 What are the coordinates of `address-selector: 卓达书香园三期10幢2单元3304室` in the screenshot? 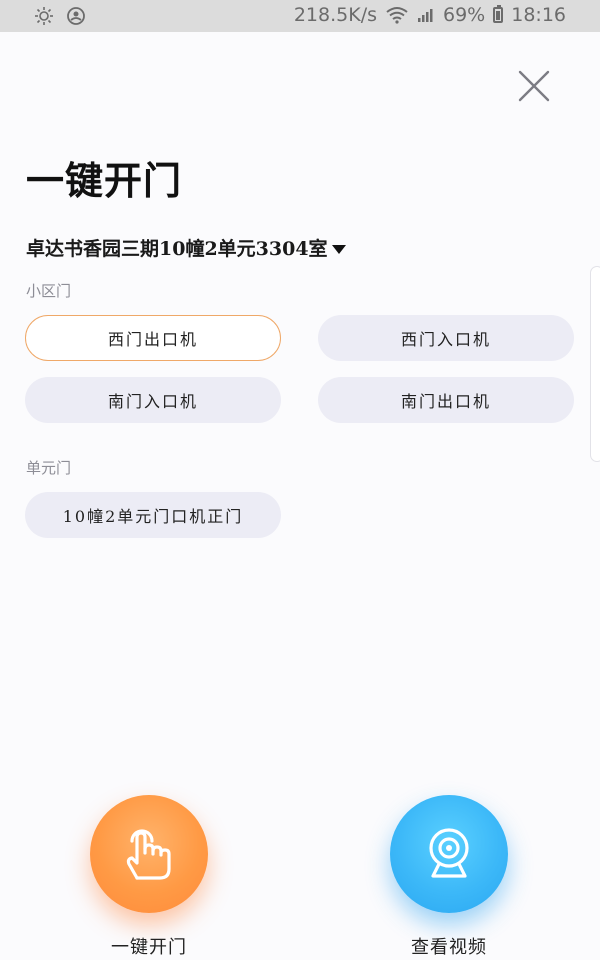 It's located at (186, 247).